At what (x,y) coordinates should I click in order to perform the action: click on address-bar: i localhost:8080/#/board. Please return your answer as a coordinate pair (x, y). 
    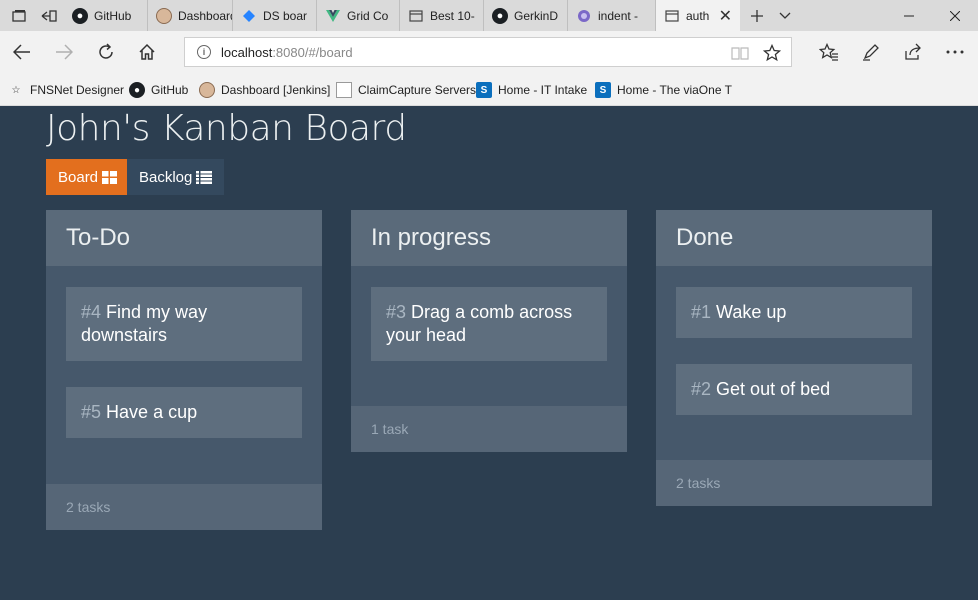
    Looking at the image, I should click on (488, 52).